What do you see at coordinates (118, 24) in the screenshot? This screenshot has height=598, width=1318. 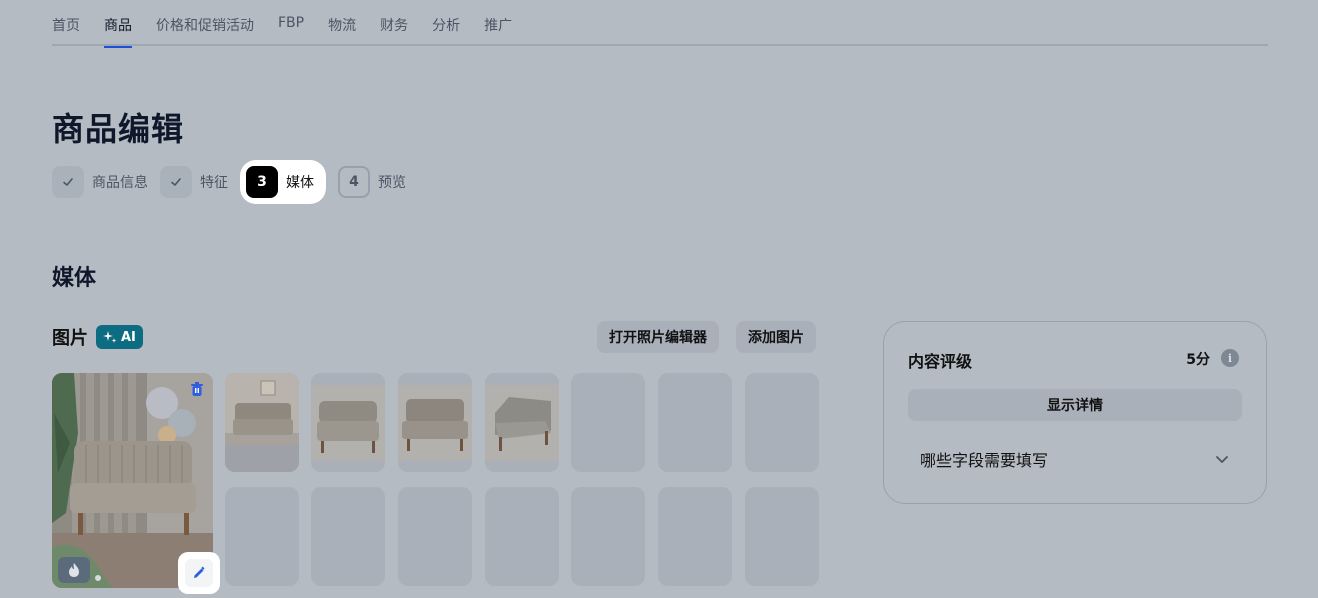 I see `nav-item-products: 商品` at bounding box center [118, 24].